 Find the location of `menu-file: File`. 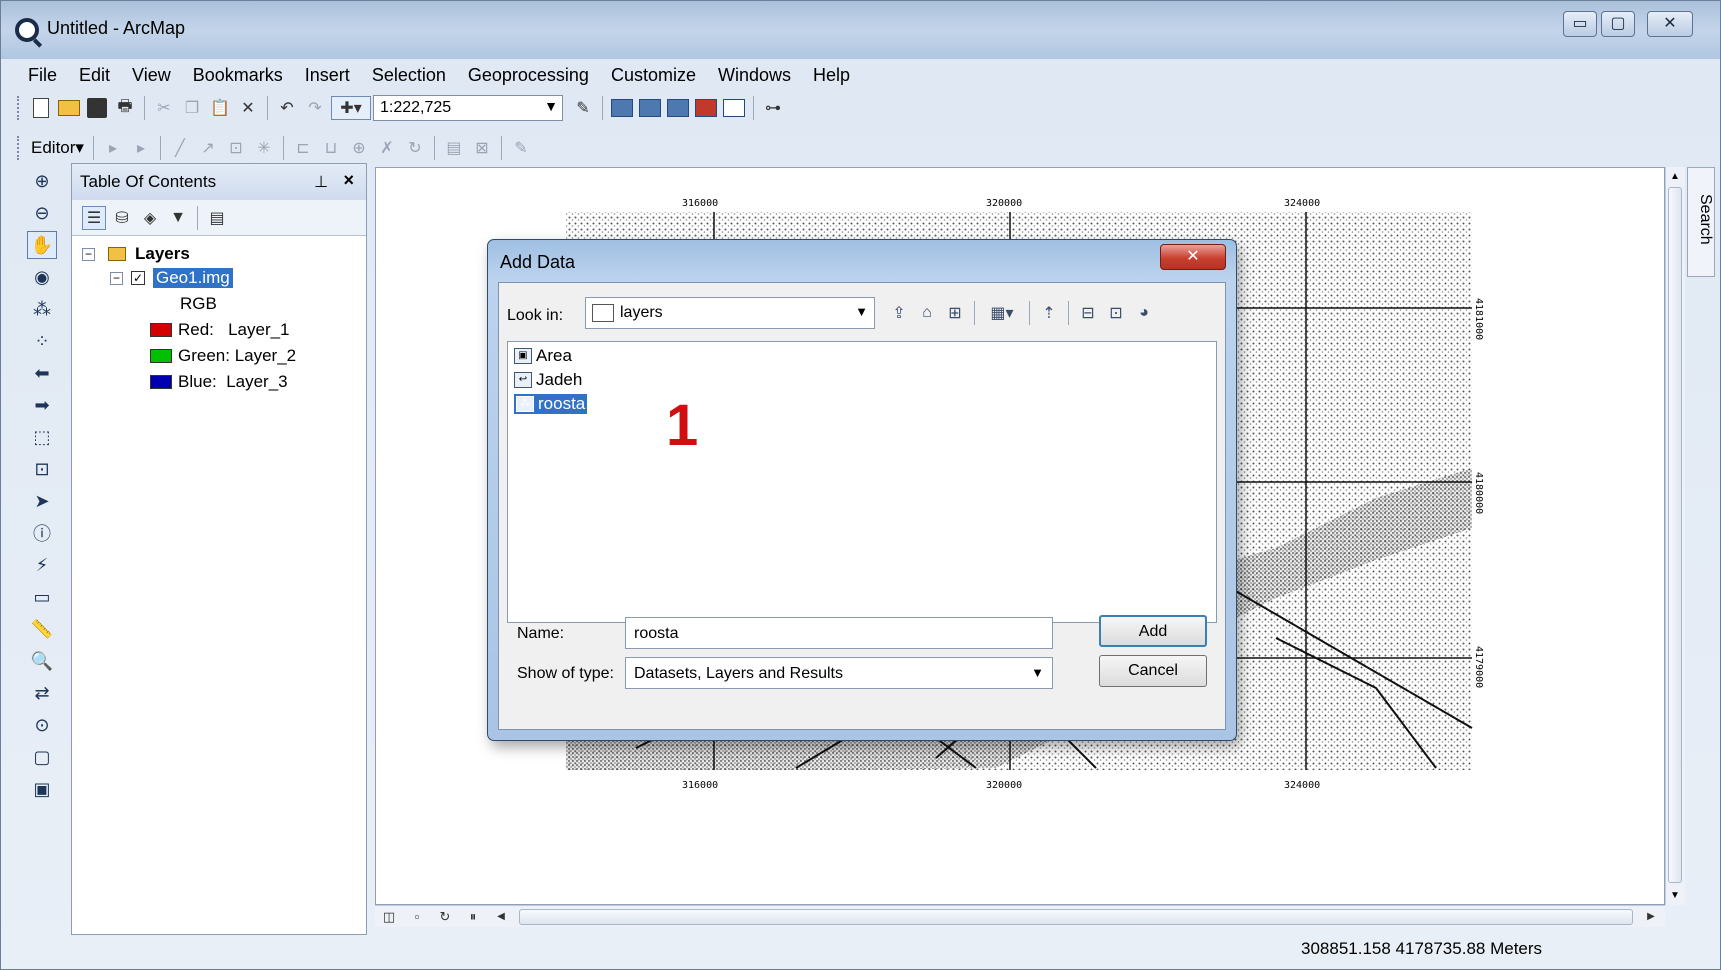

menu-file: File is located at coordinates (42, 75).